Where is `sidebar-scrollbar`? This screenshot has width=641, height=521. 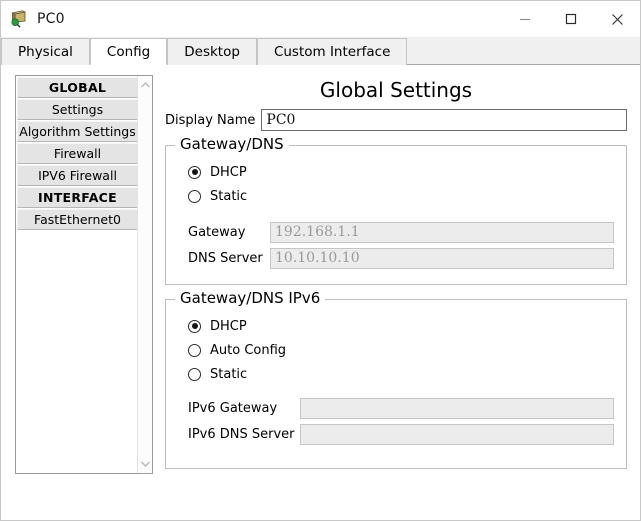
sidebar-scrollbar is located at coordinates (144, 274).